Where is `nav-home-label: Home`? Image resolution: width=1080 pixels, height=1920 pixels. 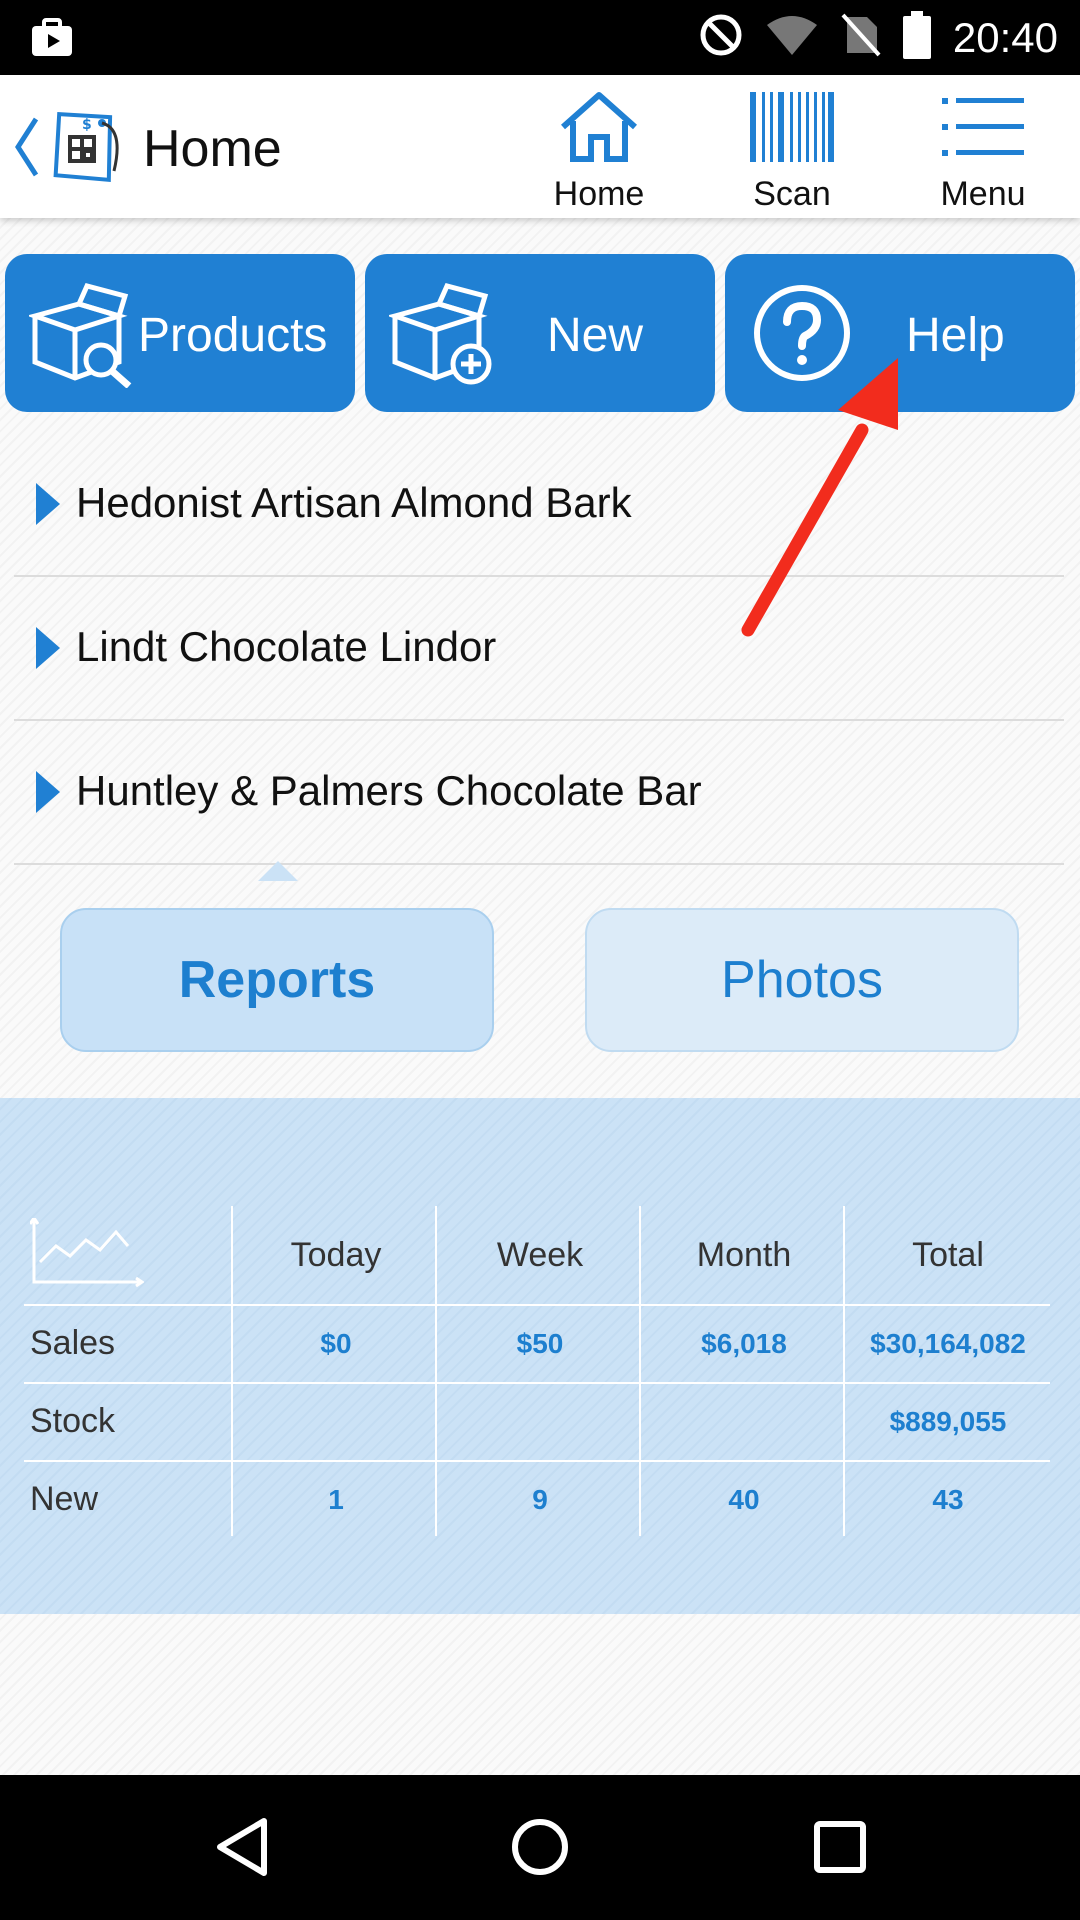 nav-home-label: Home is located at coordinates (599, 194).